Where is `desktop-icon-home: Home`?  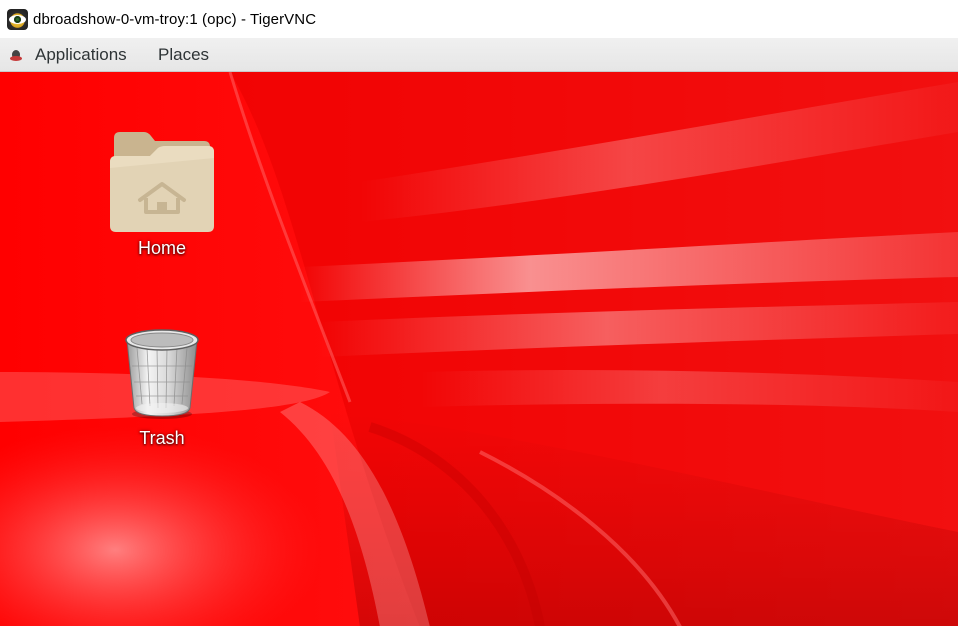 desktop-icon-home: Home is located at coordinates (162, 193).